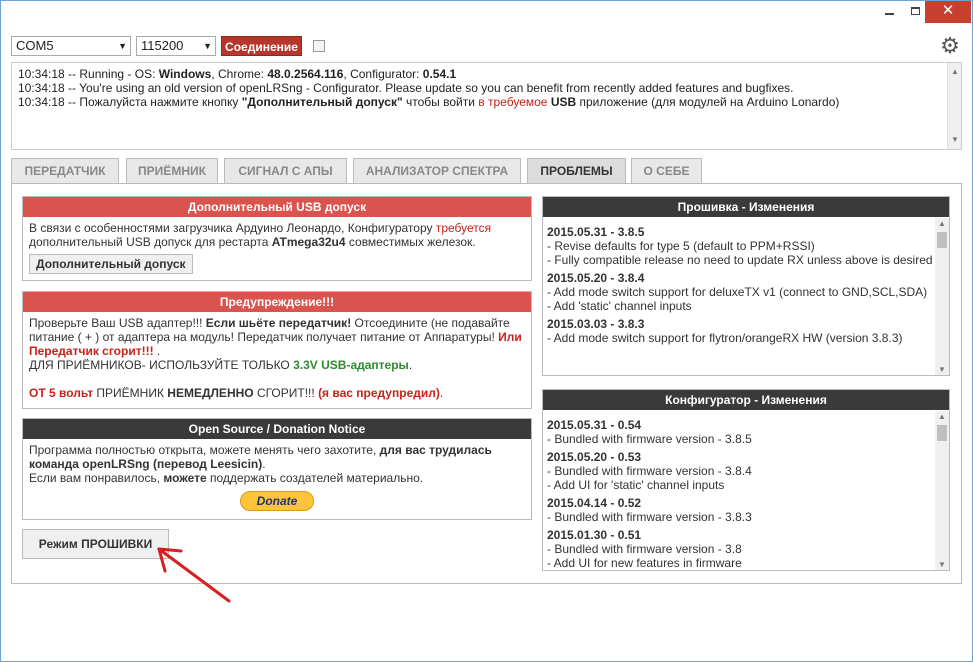 The width and height of the screenshot is (973, 662). What do you see at coordinates (649, 471) in the screenshot?
I see `changelog-line: - Bundled with firmware version - 3.8.4` at bounding box center [649, 471].